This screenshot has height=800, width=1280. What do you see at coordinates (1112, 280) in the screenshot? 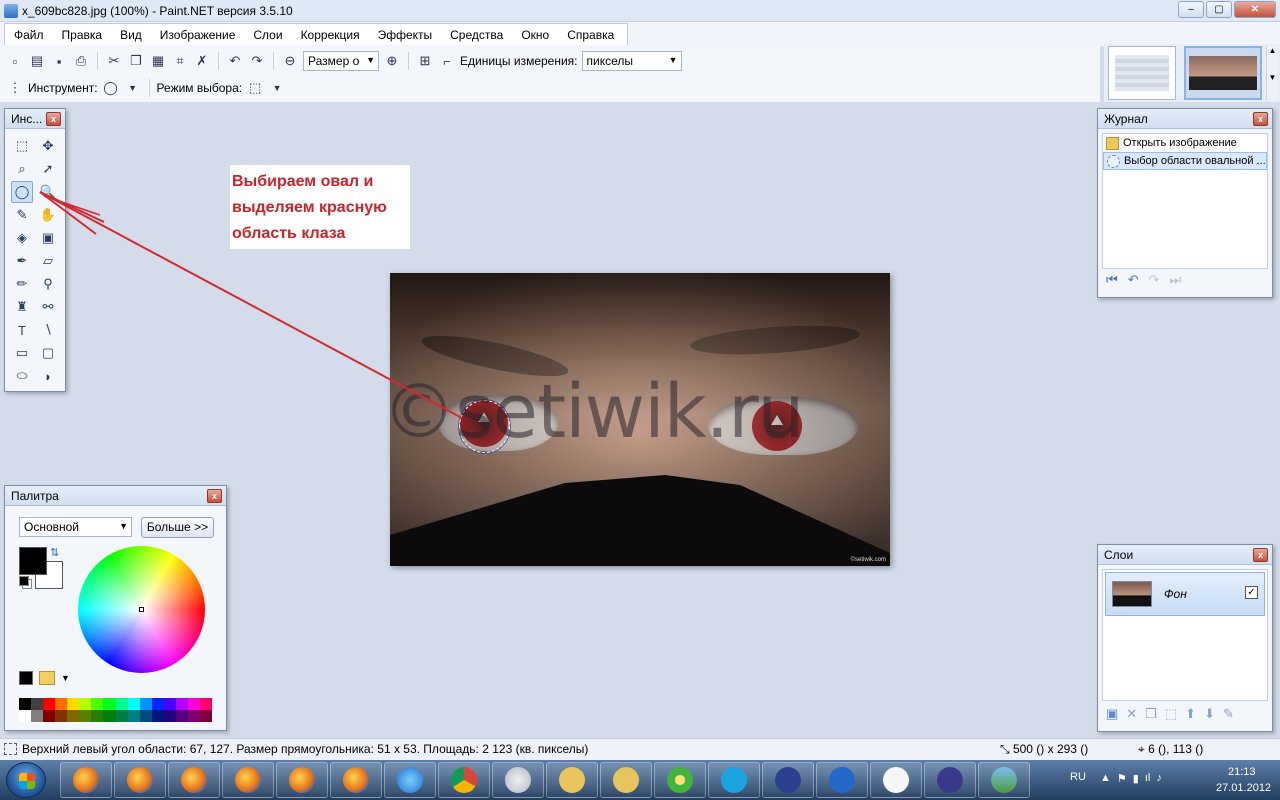
I see `rewind-icon: ⏮` at bounding box center [1112, 280].